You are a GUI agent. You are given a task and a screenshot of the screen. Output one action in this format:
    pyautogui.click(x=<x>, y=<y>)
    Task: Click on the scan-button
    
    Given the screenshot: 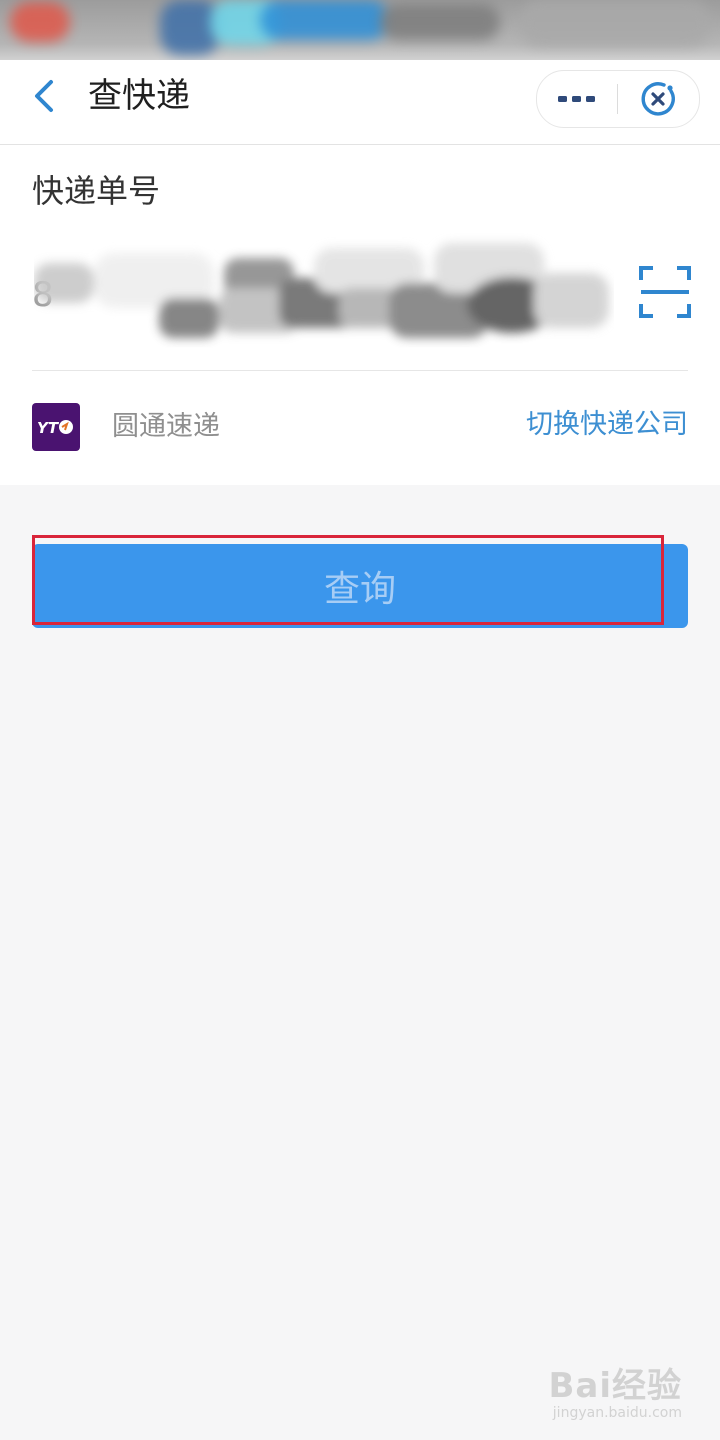 What is the action you would take?
    pyautogui.click(x=665, y=292)
    